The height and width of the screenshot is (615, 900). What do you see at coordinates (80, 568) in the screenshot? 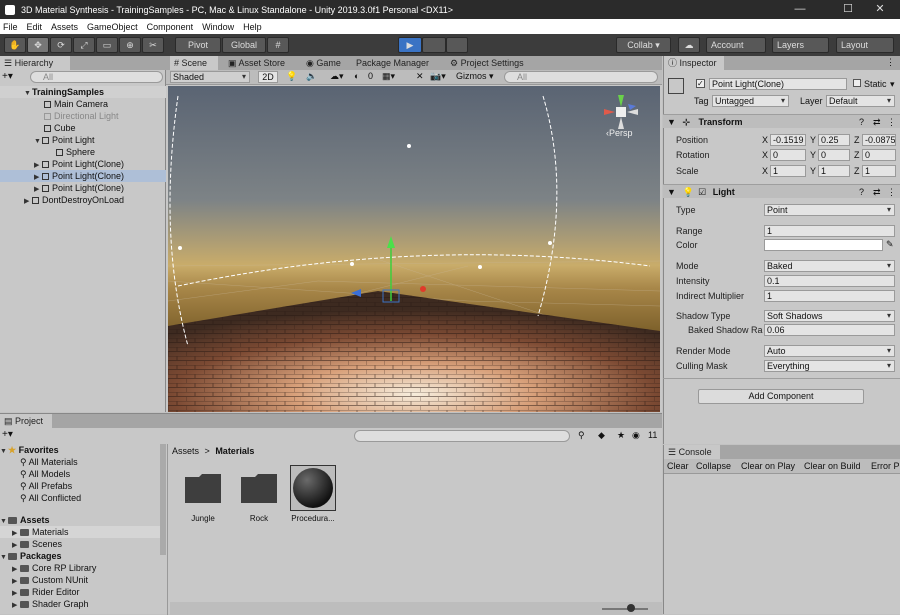
I see `proj-tree-row-9: ▶ Core RP Library` at bounding box center [80, 568].